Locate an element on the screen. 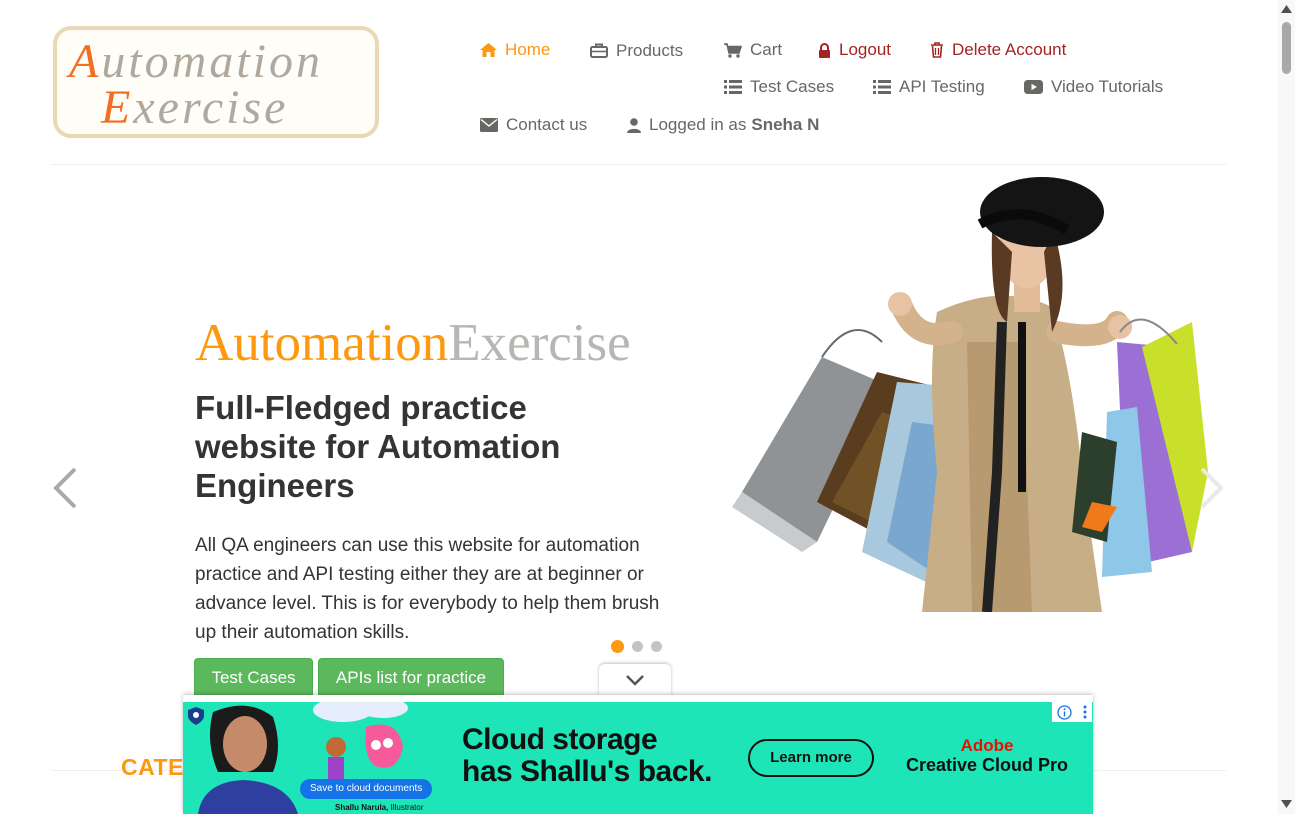 The image size is (1295, 814). chevron-left-icon is located at coordinates (65, 488).